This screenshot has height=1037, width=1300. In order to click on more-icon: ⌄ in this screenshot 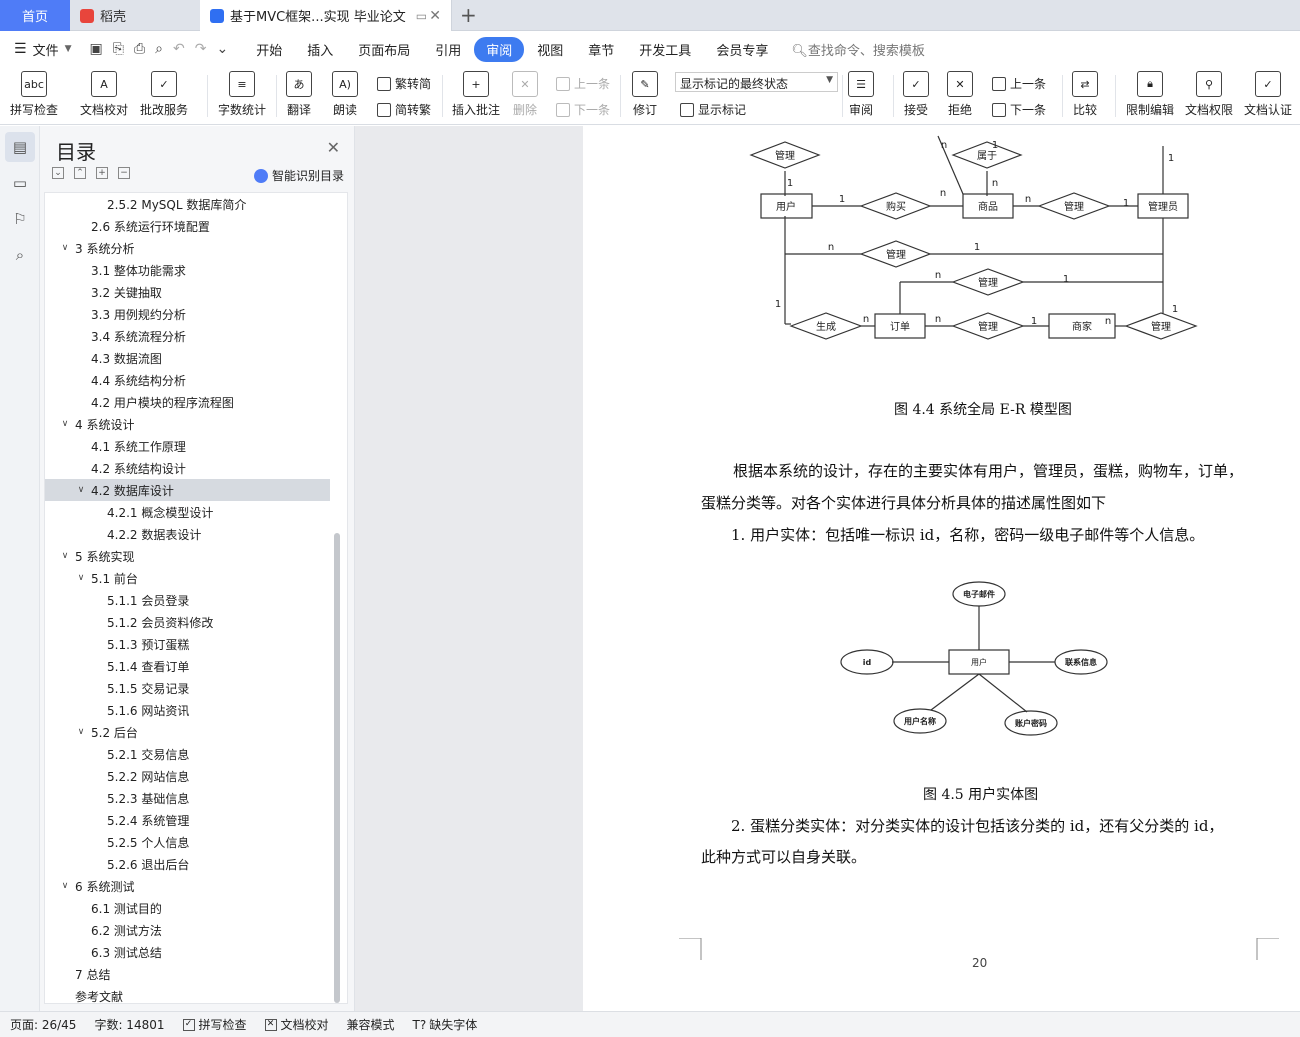, I will do `click(222, 49)`.